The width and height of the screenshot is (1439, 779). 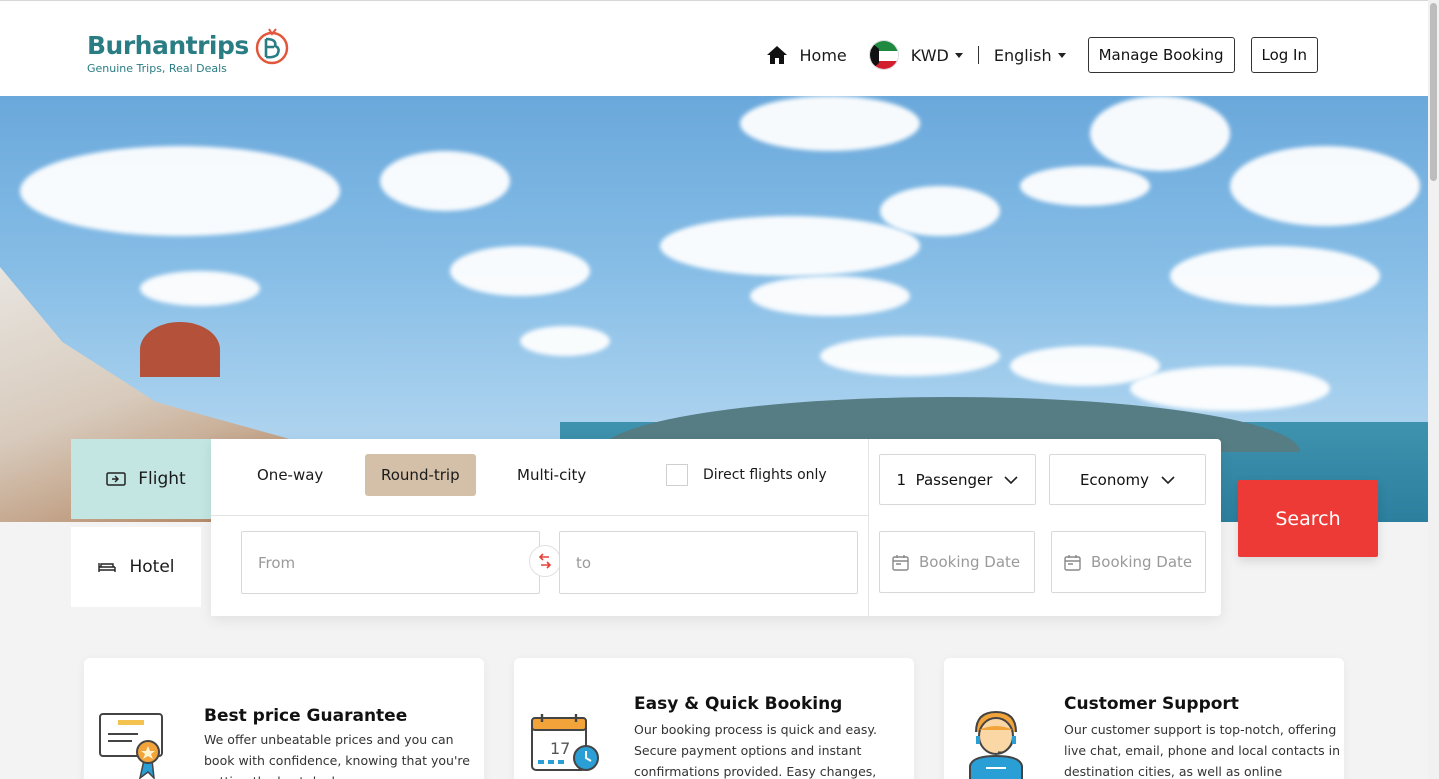 I want to click on manage-booking-button: Manage Booking, so click(x=1161, y=55).